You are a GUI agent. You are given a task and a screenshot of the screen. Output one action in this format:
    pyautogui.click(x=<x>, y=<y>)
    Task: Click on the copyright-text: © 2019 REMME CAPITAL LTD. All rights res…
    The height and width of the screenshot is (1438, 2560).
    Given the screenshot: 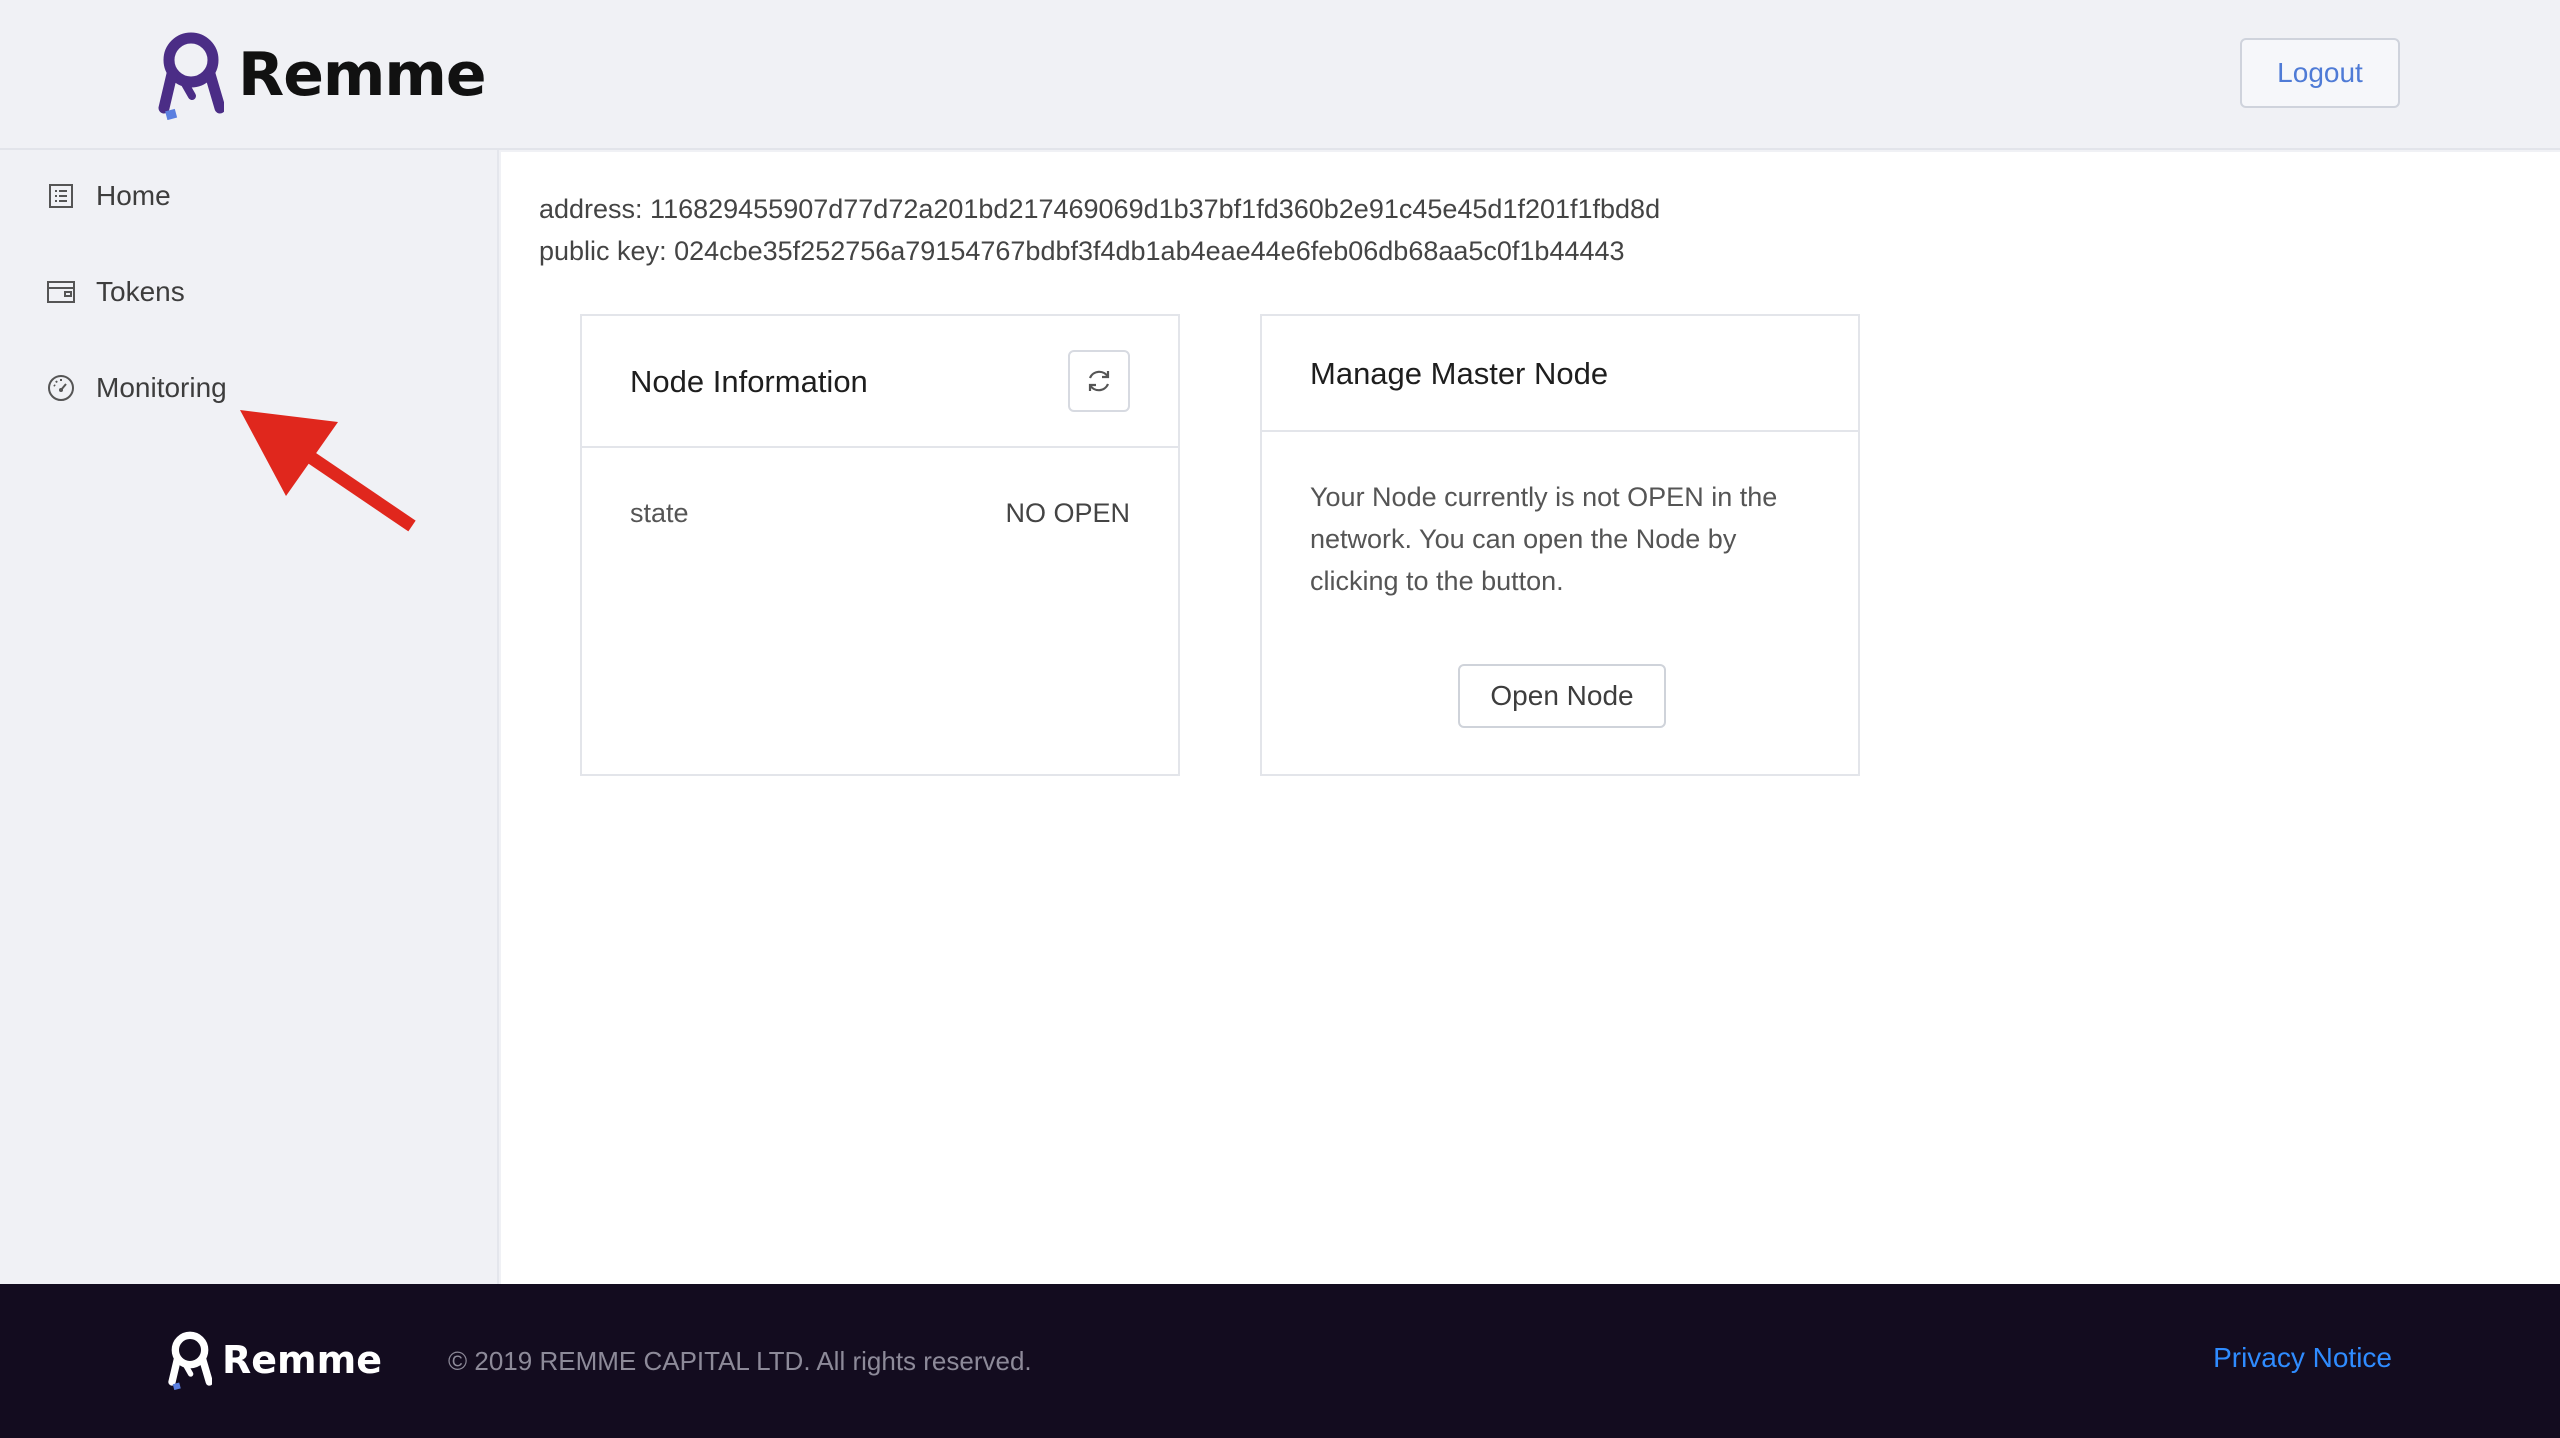 What is the action you would take?
    pyautogui.click(x=740, y=1361)
    